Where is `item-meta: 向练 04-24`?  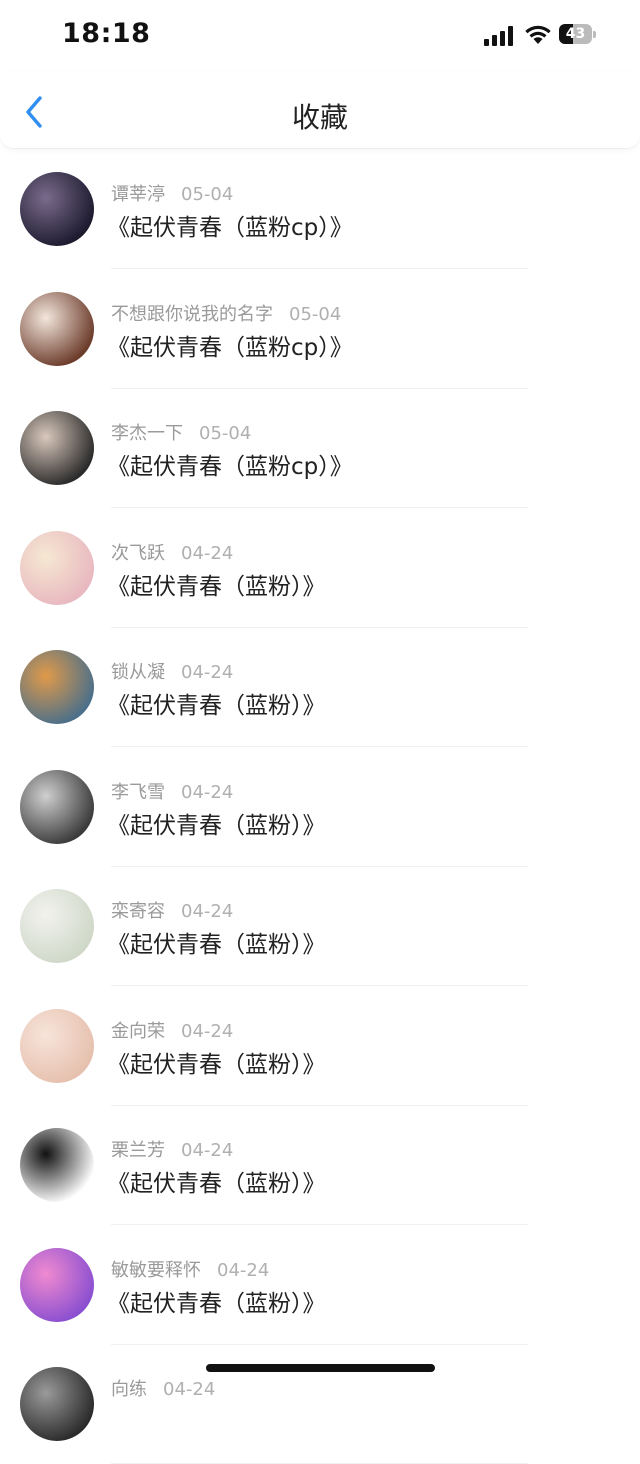 item-meta: 向练 04-24 is located at coordinates (163, 1388).